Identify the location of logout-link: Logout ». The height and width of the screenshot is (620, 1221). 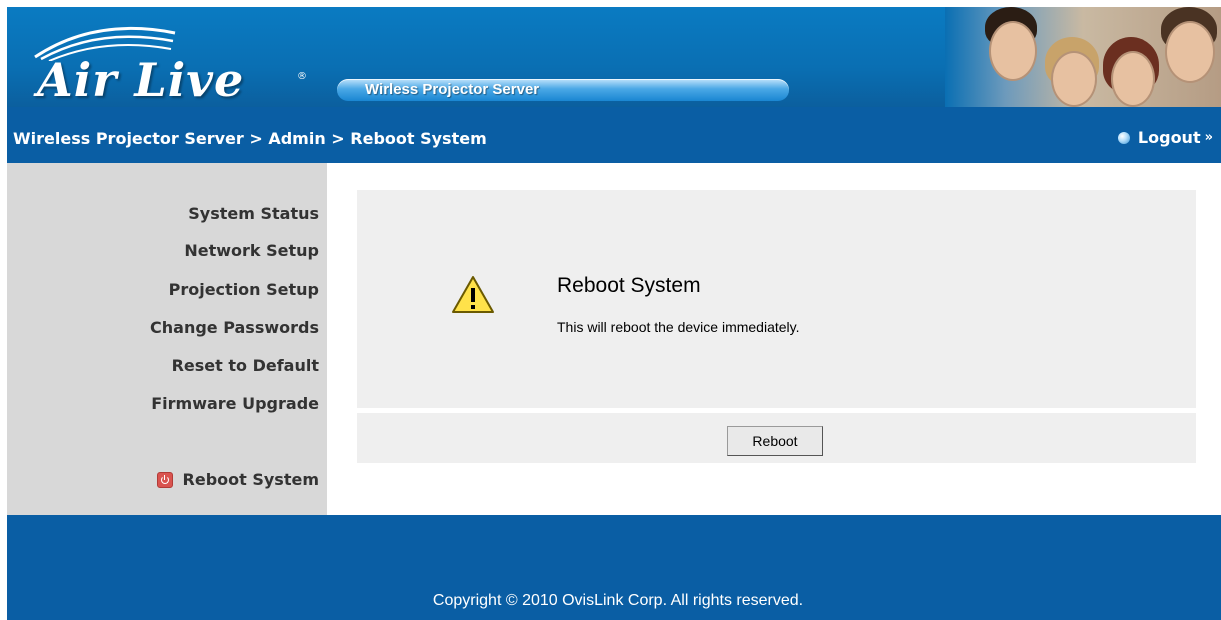
(1165, 137).